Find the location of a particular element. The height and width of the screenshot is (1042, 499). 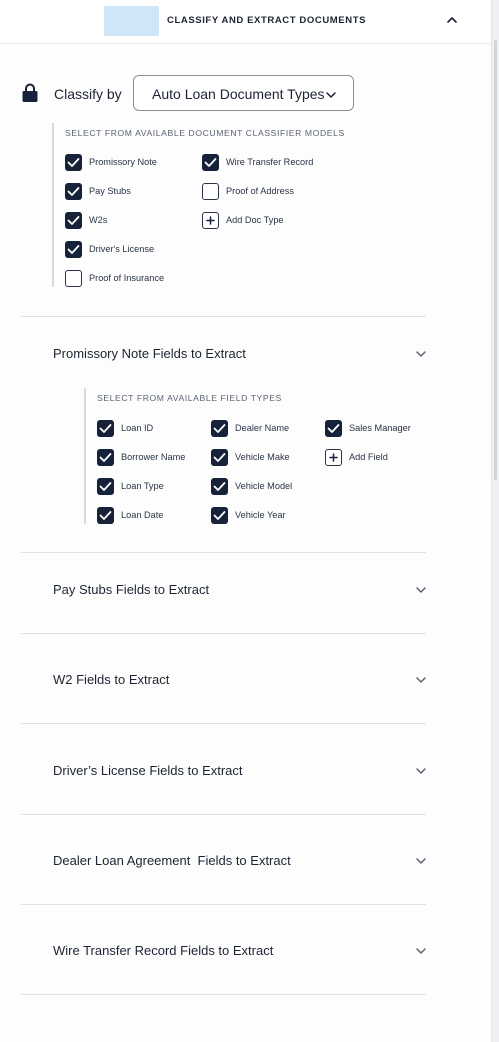

section-title-promissory-note: Promissory Note Fields to Extract is located at coordinates (149, 353).